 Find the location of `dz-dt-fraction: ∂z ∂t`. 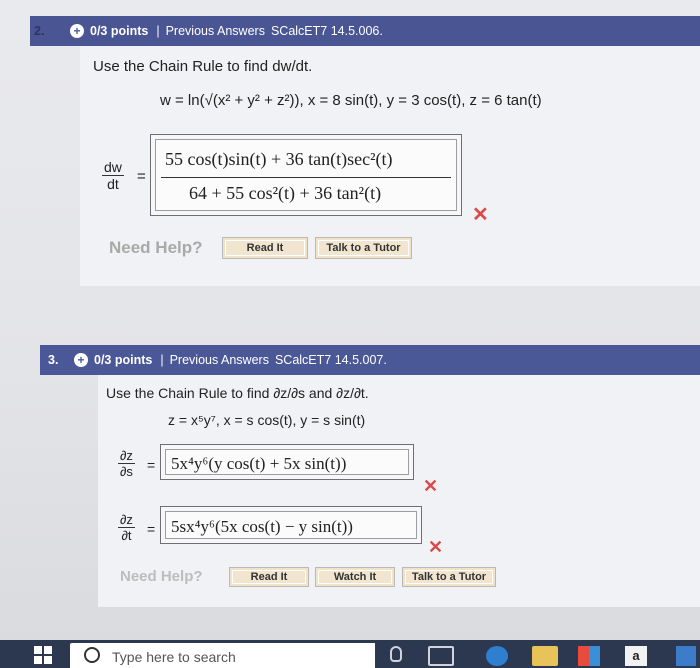

dz-dt-fraction: ∂z ∂t is located at coordinates (126, 527).